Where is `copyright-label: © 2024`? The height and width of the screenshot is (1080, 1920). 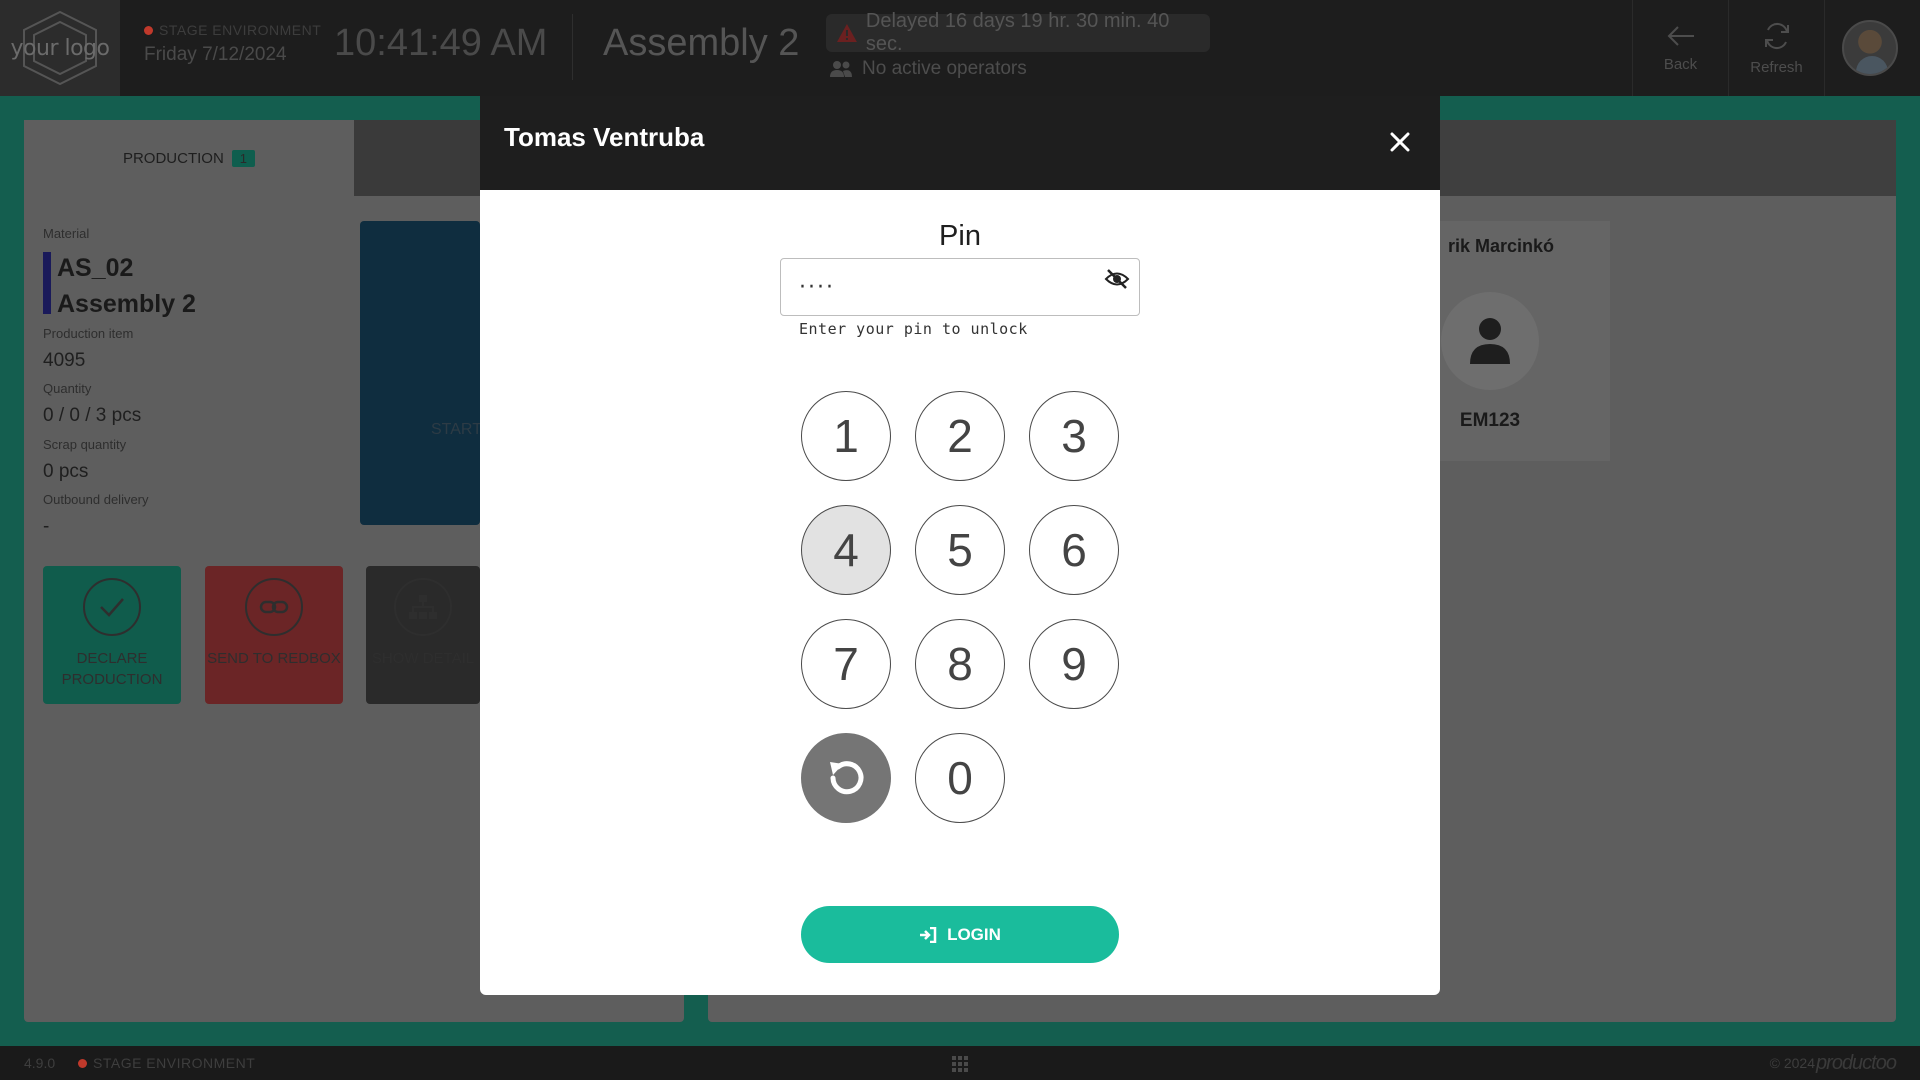
copyright-label: © 2024 is located at coordinates (1792, 1063).